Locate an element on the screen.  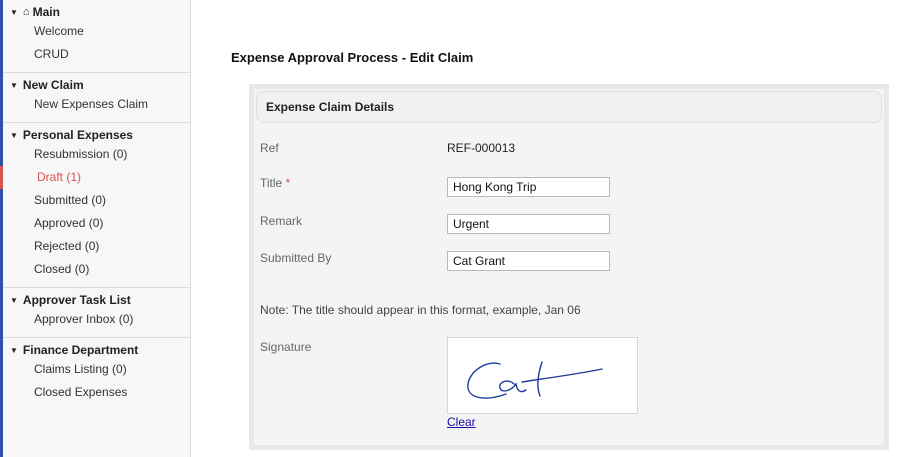
sidebar-item-claims-listing: Claims Listing (0) is located at coordinates (96, 369).